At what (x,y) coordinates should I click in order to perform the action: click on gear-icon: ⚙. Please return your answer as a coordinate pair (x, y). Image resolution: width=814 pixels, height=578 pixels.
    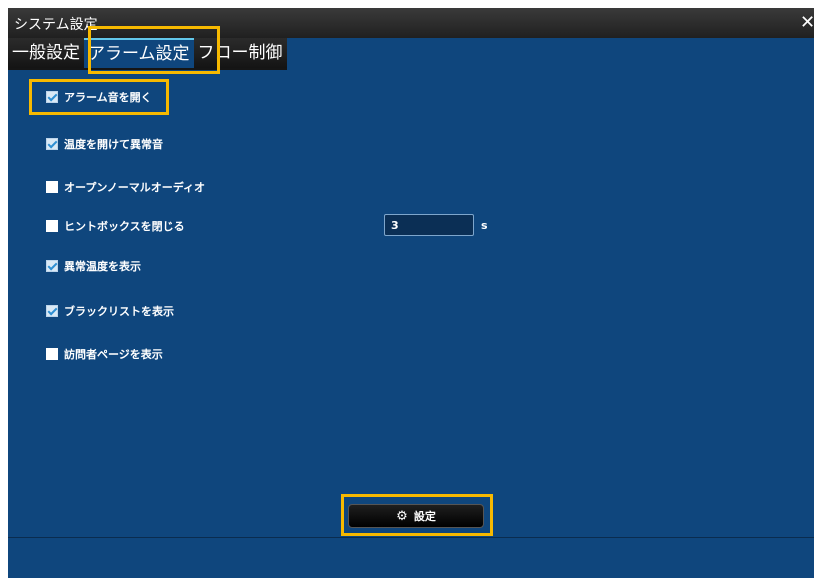
    Looking at the image, I should click on (402, 516).